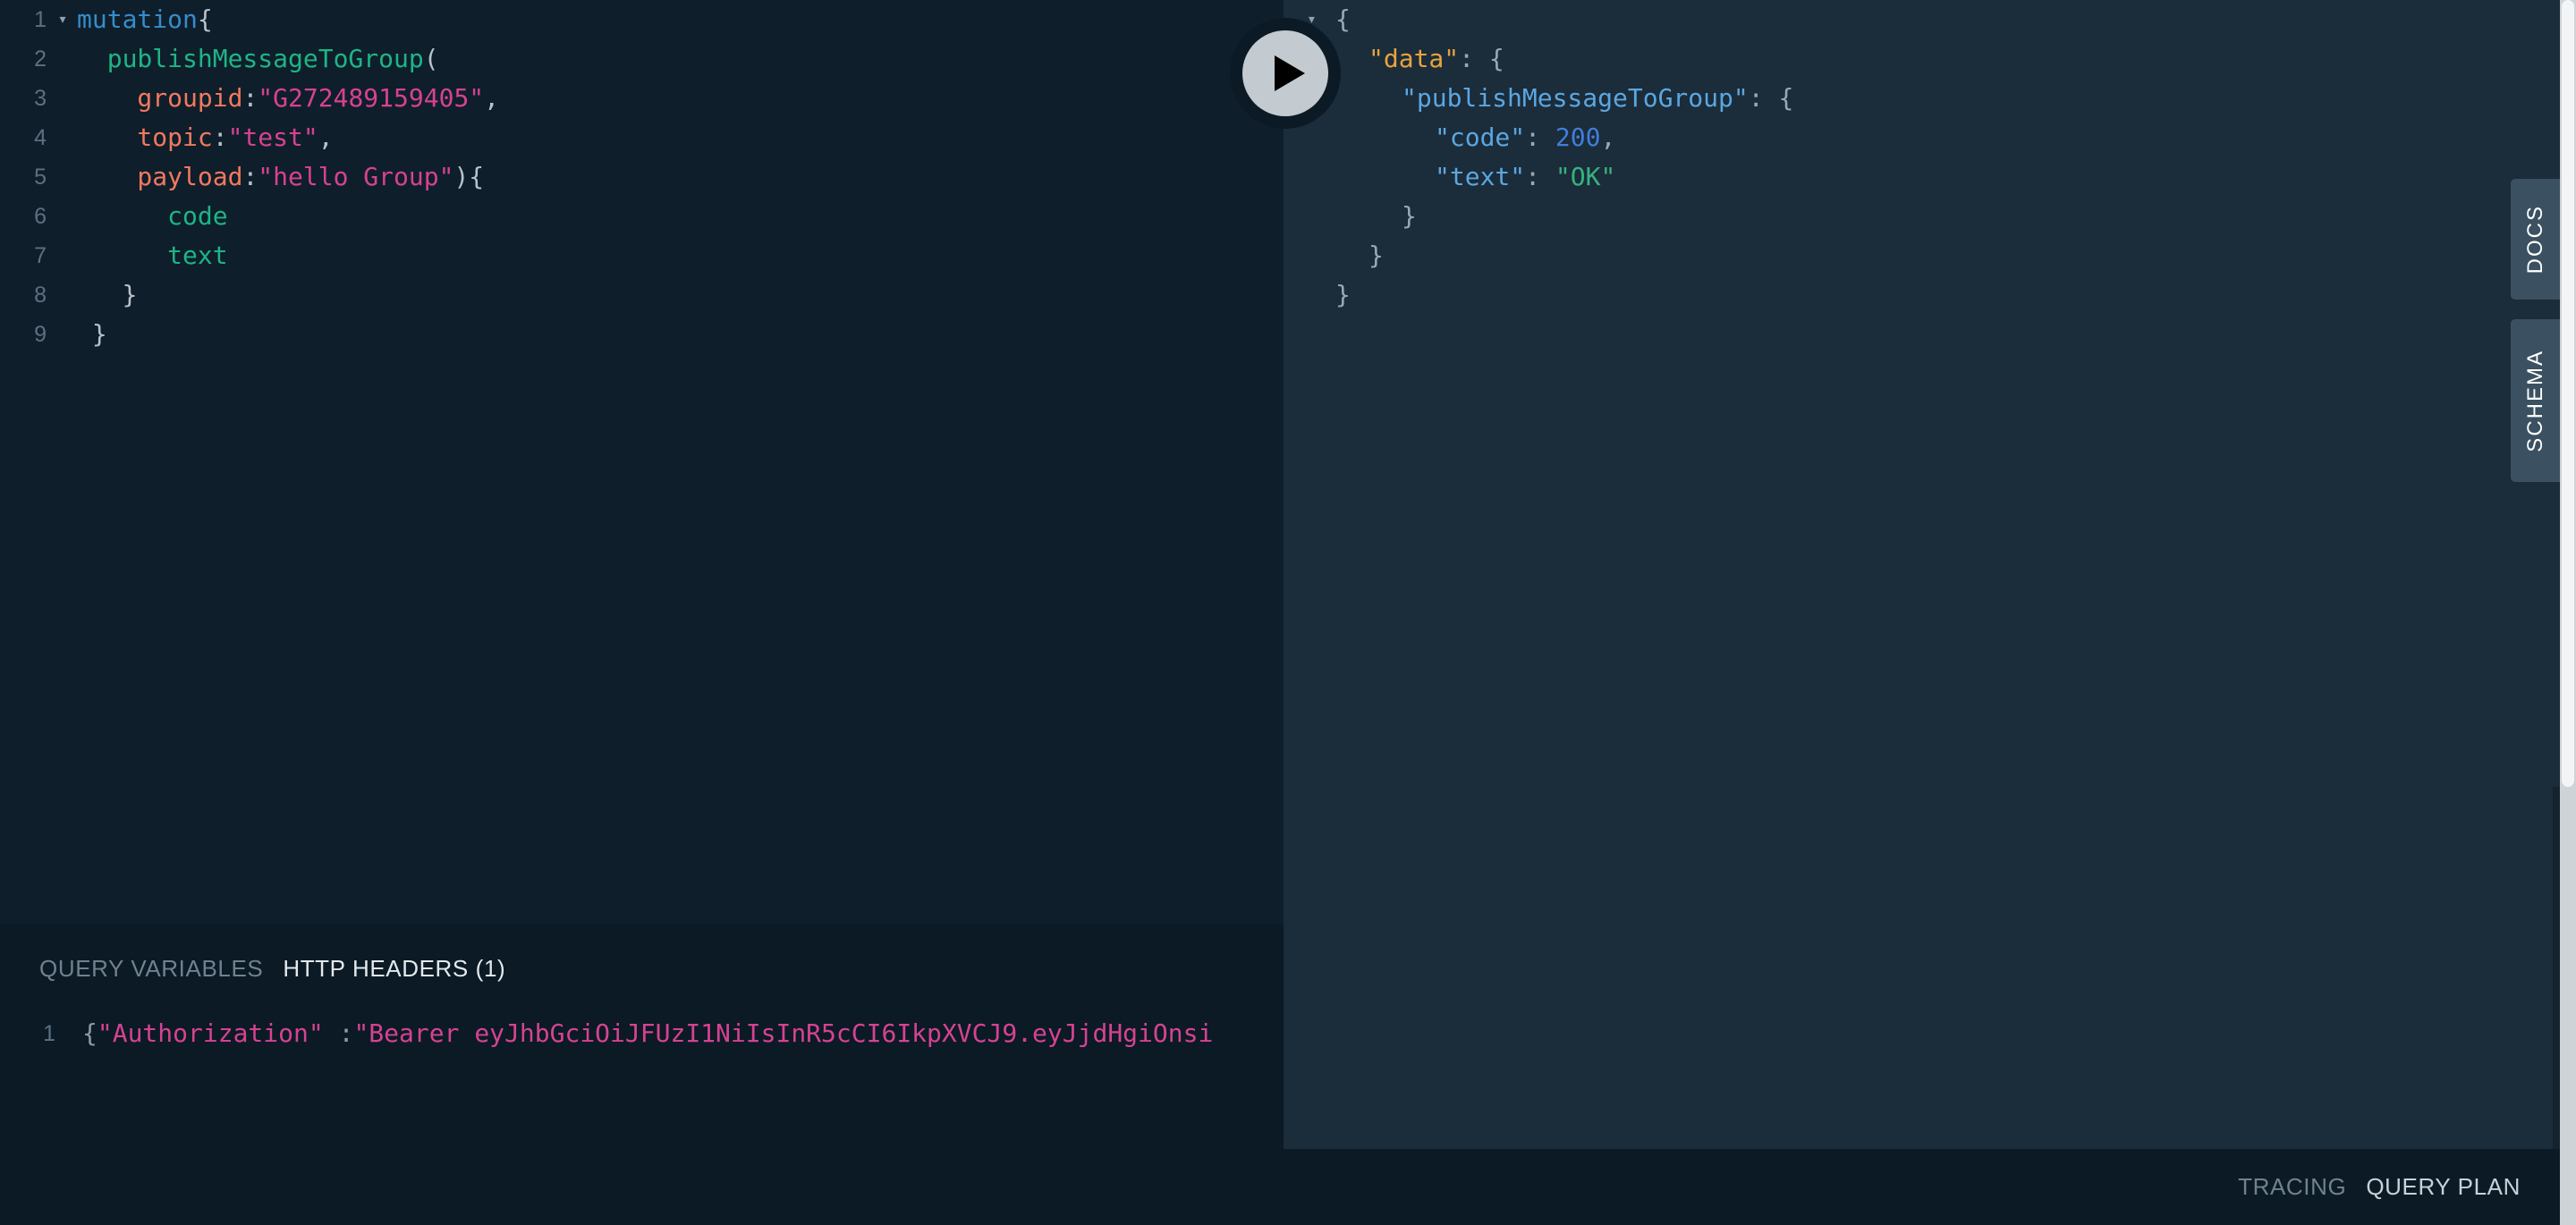 The height and width of the screenshot is (1225, 2576). What do you see at coordinates (40, 59) in the screenshot?
I see `line-number: 2` at bounding box center [40, 59].